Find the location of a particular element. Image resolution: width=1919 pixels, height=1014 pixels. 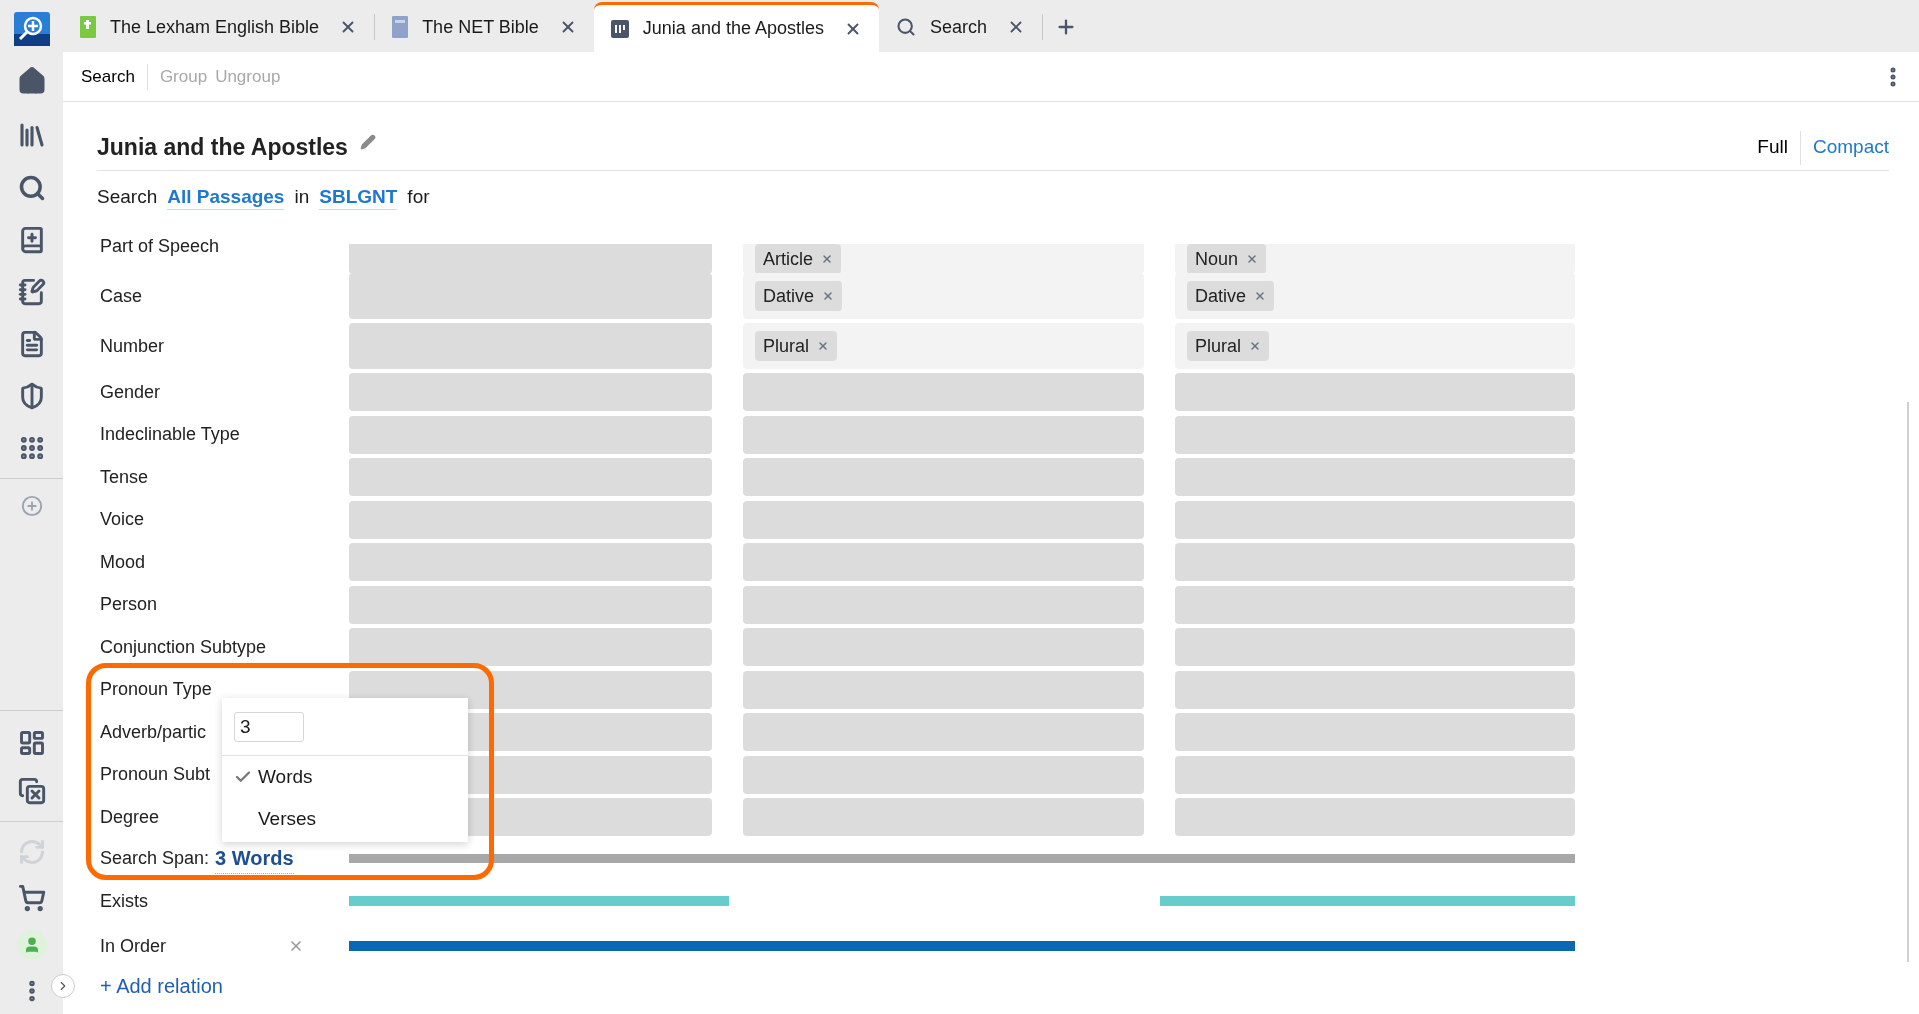

document-icon is located at coordinates (619, 28).